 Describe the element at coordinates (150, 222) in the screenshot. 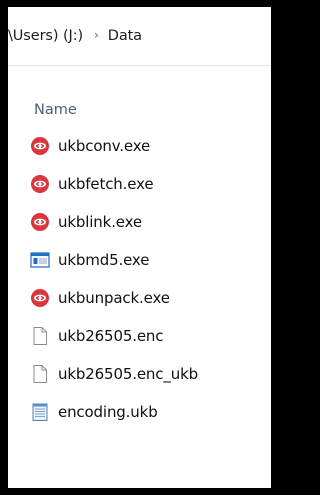

I see `list-item: ukblink.exe` at that location.